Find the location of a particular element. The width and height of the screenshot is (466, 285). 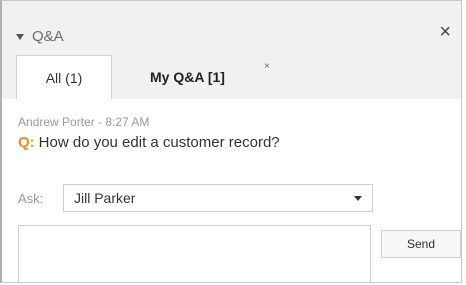

tab-my-qa: My Q&A [1] is located at coordinates (194, 77).